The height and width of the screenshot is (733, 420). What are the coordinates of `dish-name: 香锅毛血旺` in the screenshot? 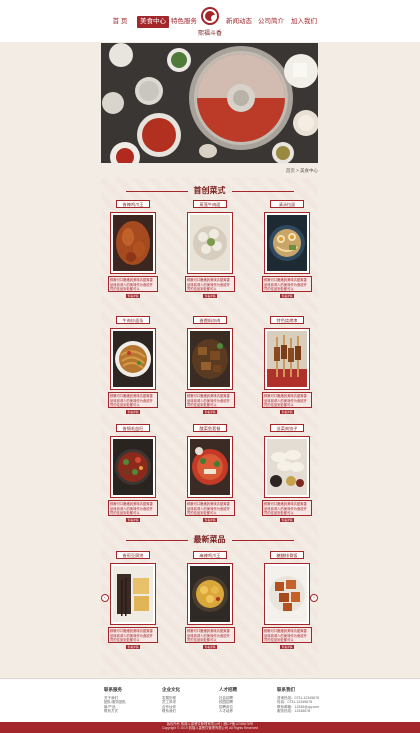 It's located at (133, 428).